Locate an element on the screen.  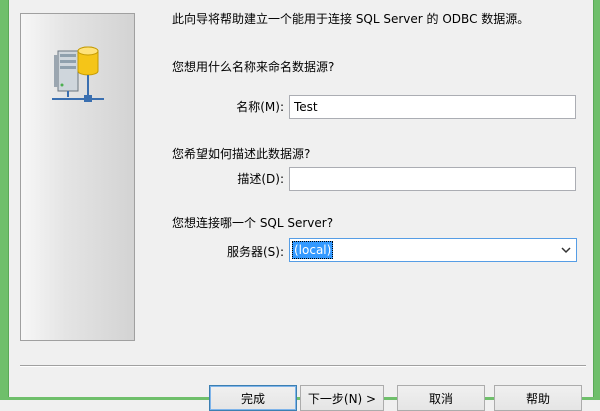
cancel-button: 取消 is located at coordinates (441, 398).